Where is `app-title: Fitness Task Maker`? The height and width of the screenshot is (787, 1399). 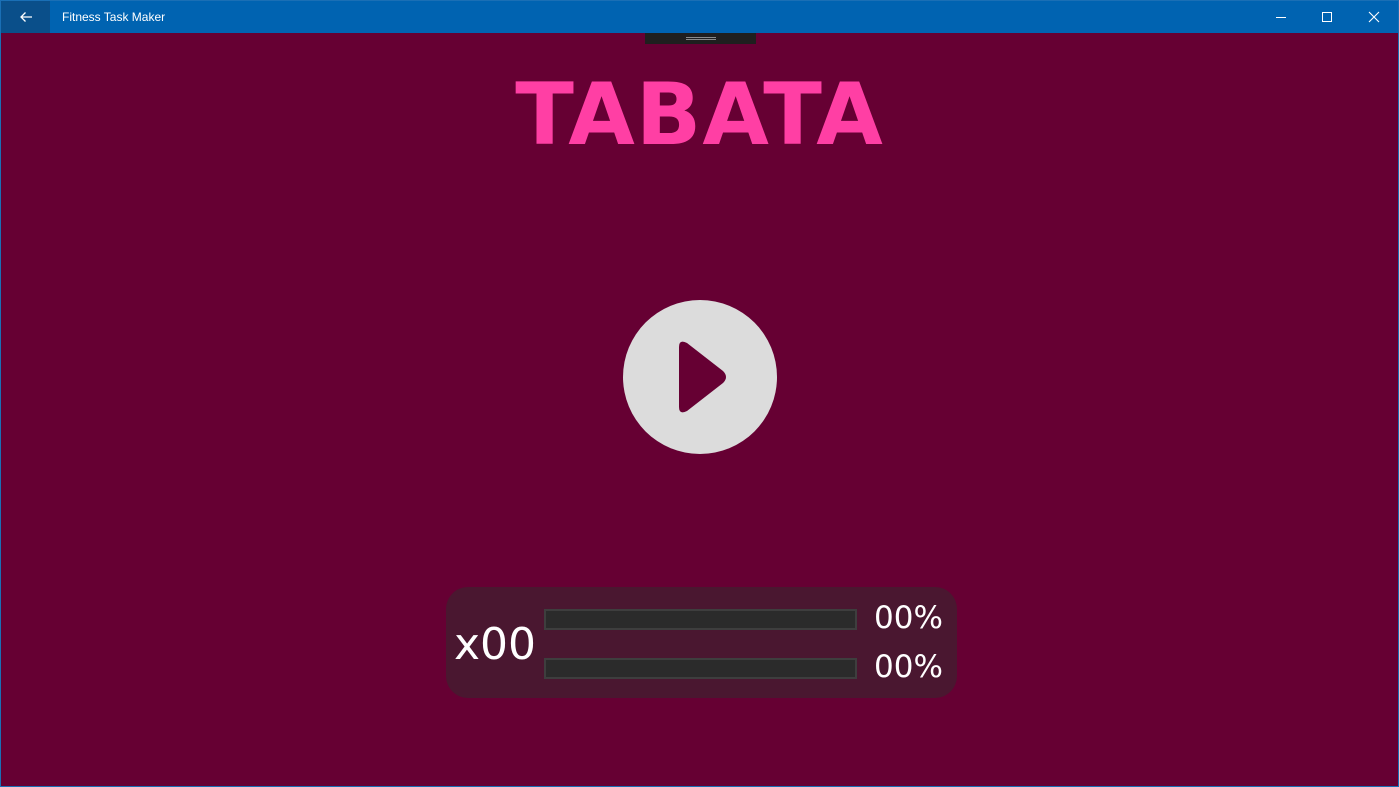
app-title: Fitness Task Maker is located at coordinates (114, 17).